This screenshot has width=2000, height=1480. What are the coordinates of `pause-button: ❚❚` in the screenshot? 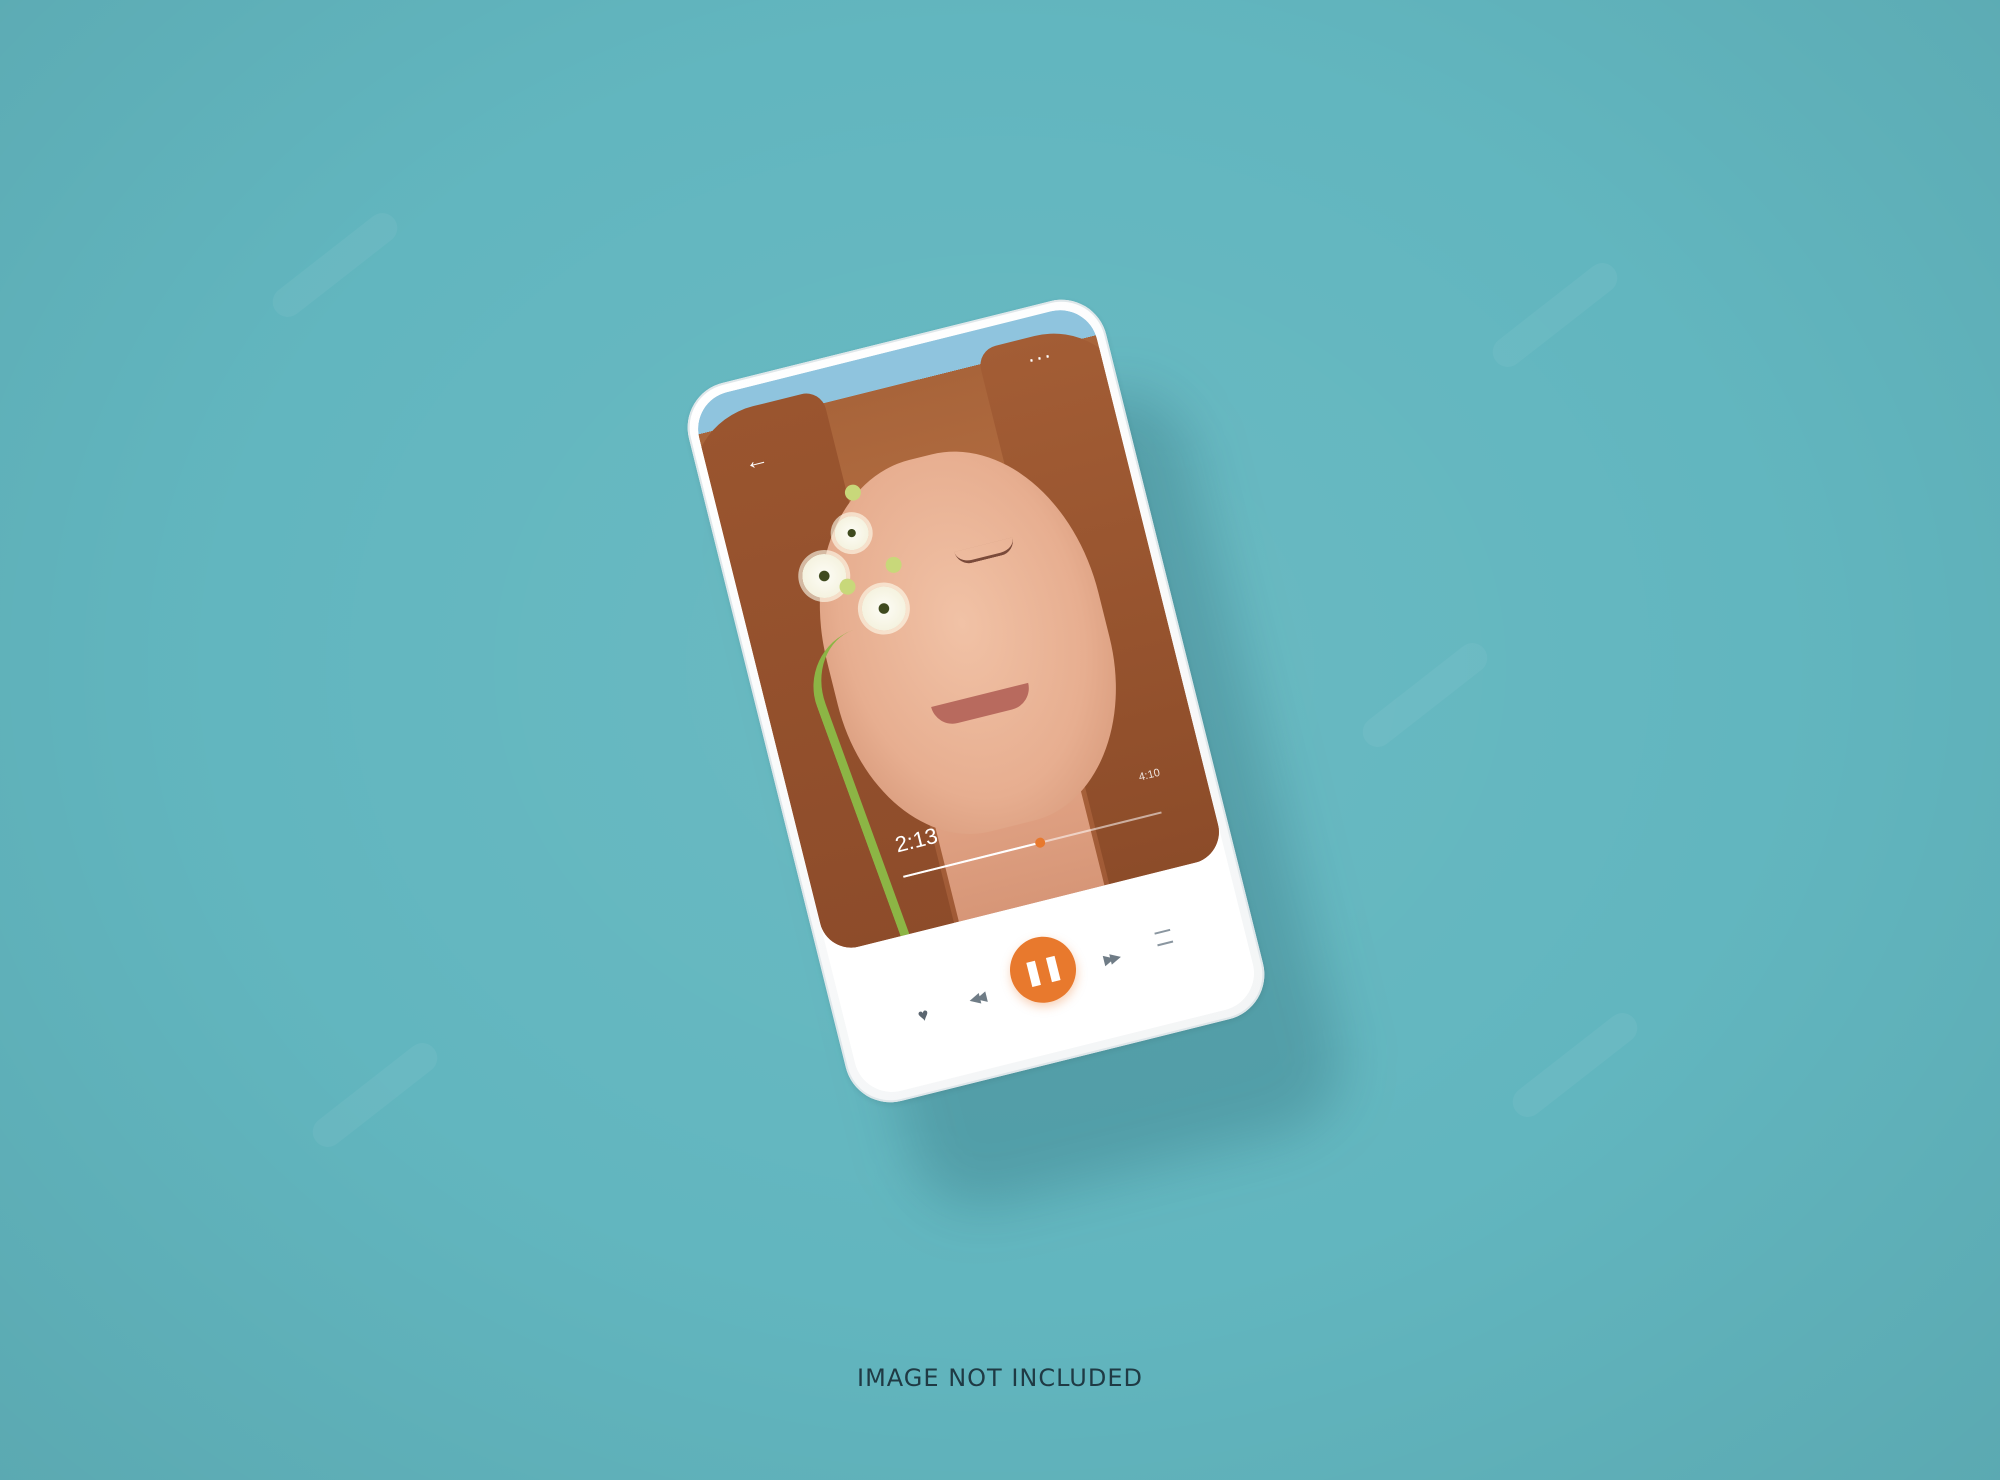 It's located at (1043, 969).